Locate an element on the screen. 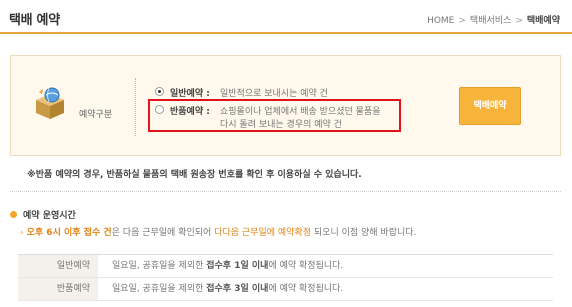  row-value: 일요일, 공휴일을 제외한 접수후 1일 이내에 예약 확정됩니다. is located at coordinates (227, 266).